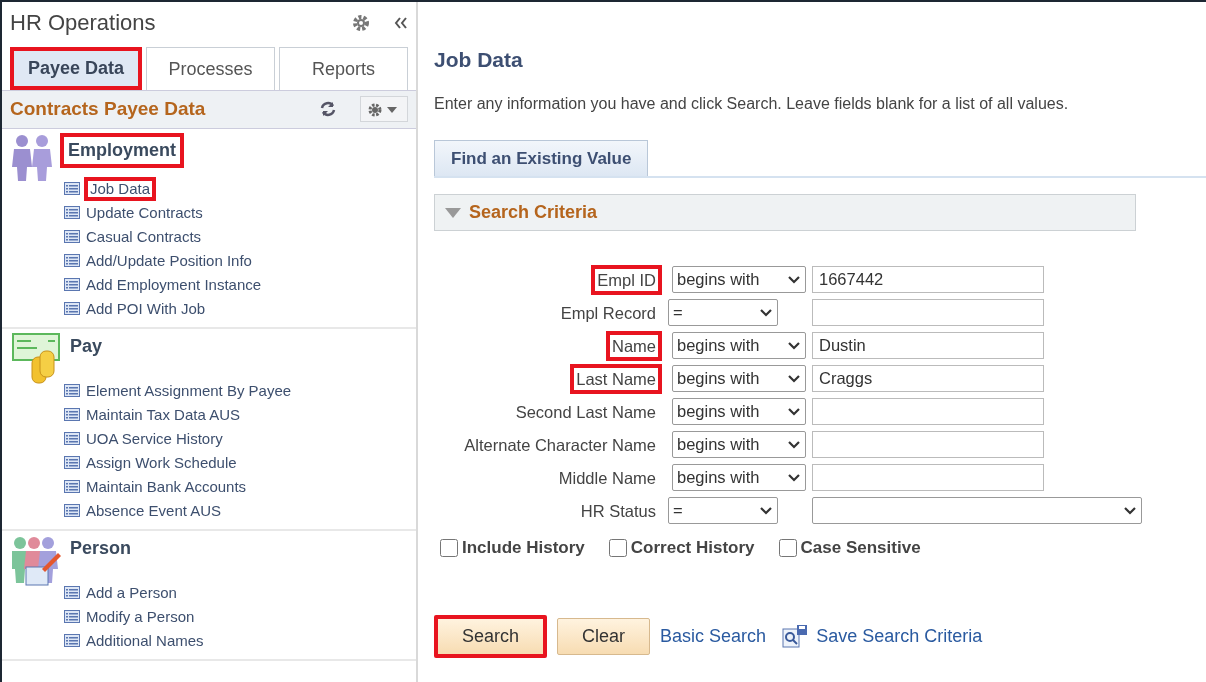  I want to click on action-button: Clear, so click(604, 636).